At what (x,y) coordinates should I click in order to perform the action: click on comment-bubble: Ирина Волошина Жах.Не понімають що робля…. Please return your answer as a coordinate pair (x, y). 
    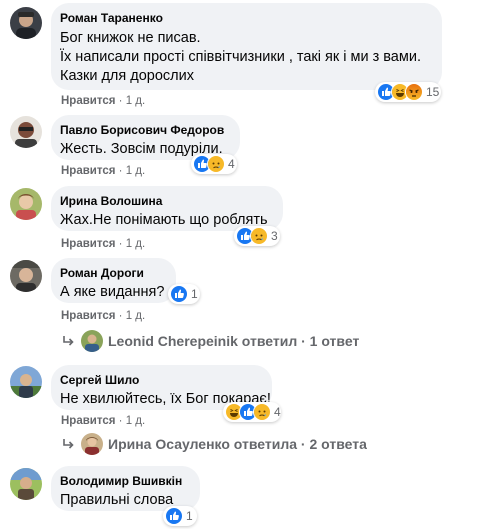
    Looking at the image, I should click on (167, 208).